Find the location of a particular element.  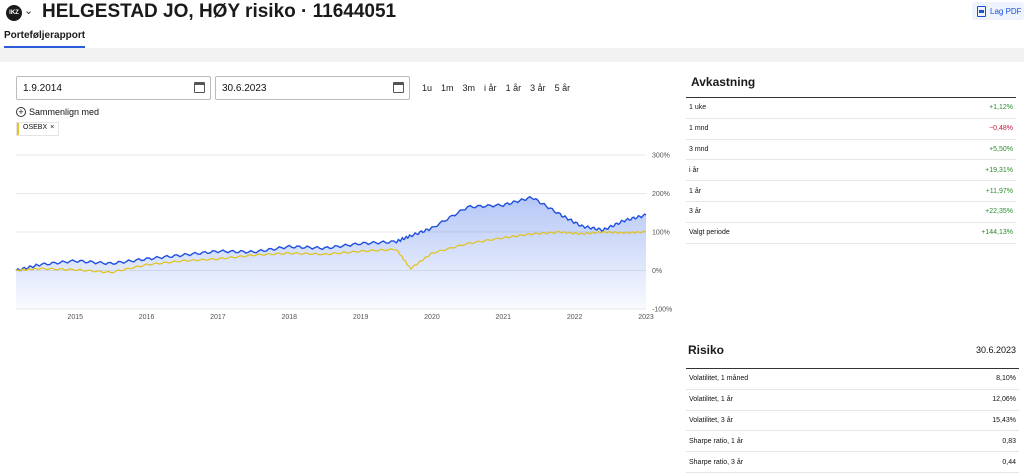

x-tick-label: 2022 is located at coordinates (575, 317).